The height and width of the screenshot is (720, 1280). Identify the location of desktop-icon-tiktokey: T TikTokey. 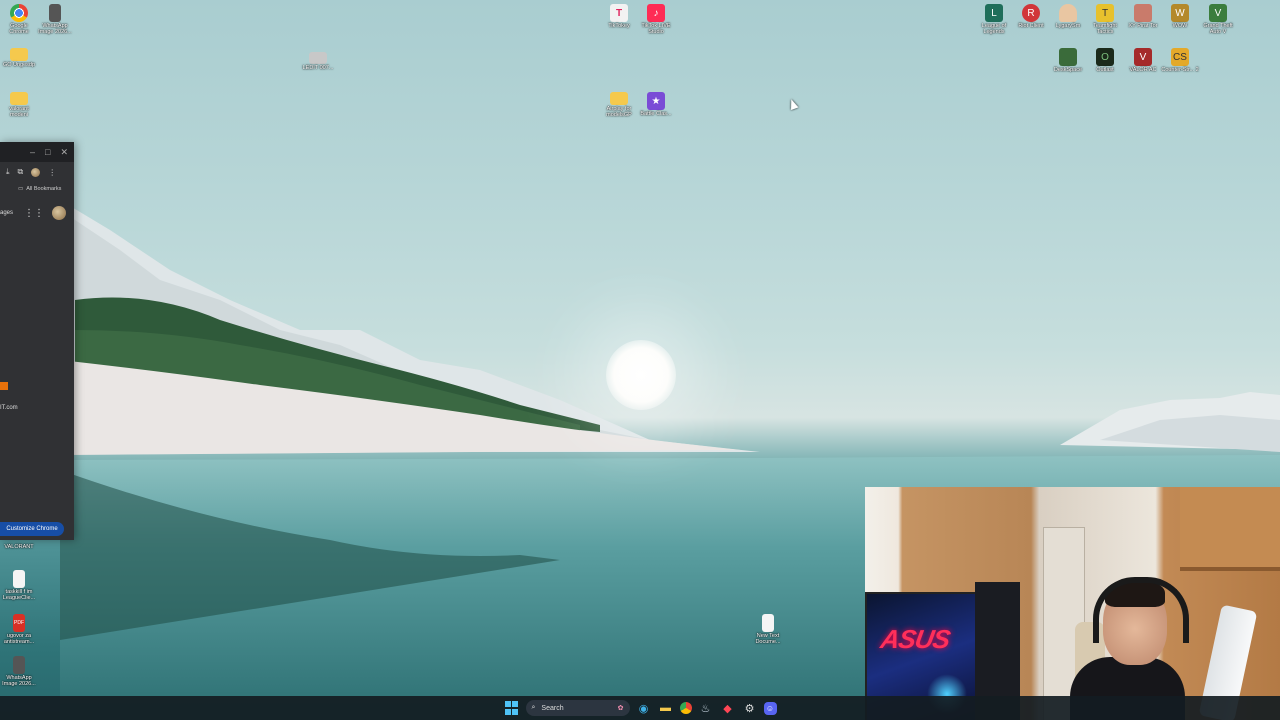
(619, 16).